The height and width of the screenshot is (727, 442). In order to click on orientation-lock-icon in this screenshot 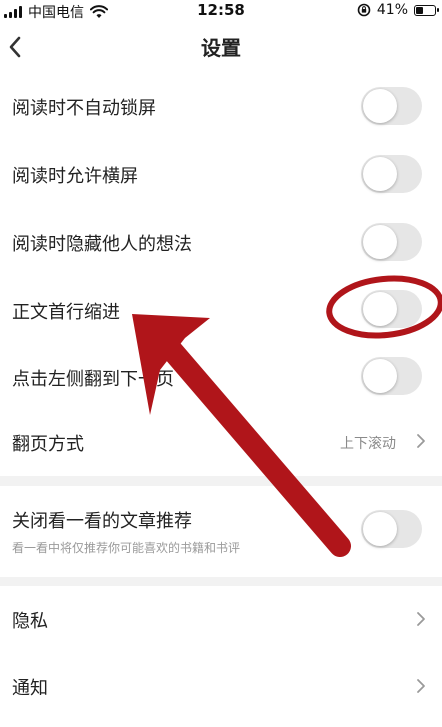, I will do `click(364, 10)`.